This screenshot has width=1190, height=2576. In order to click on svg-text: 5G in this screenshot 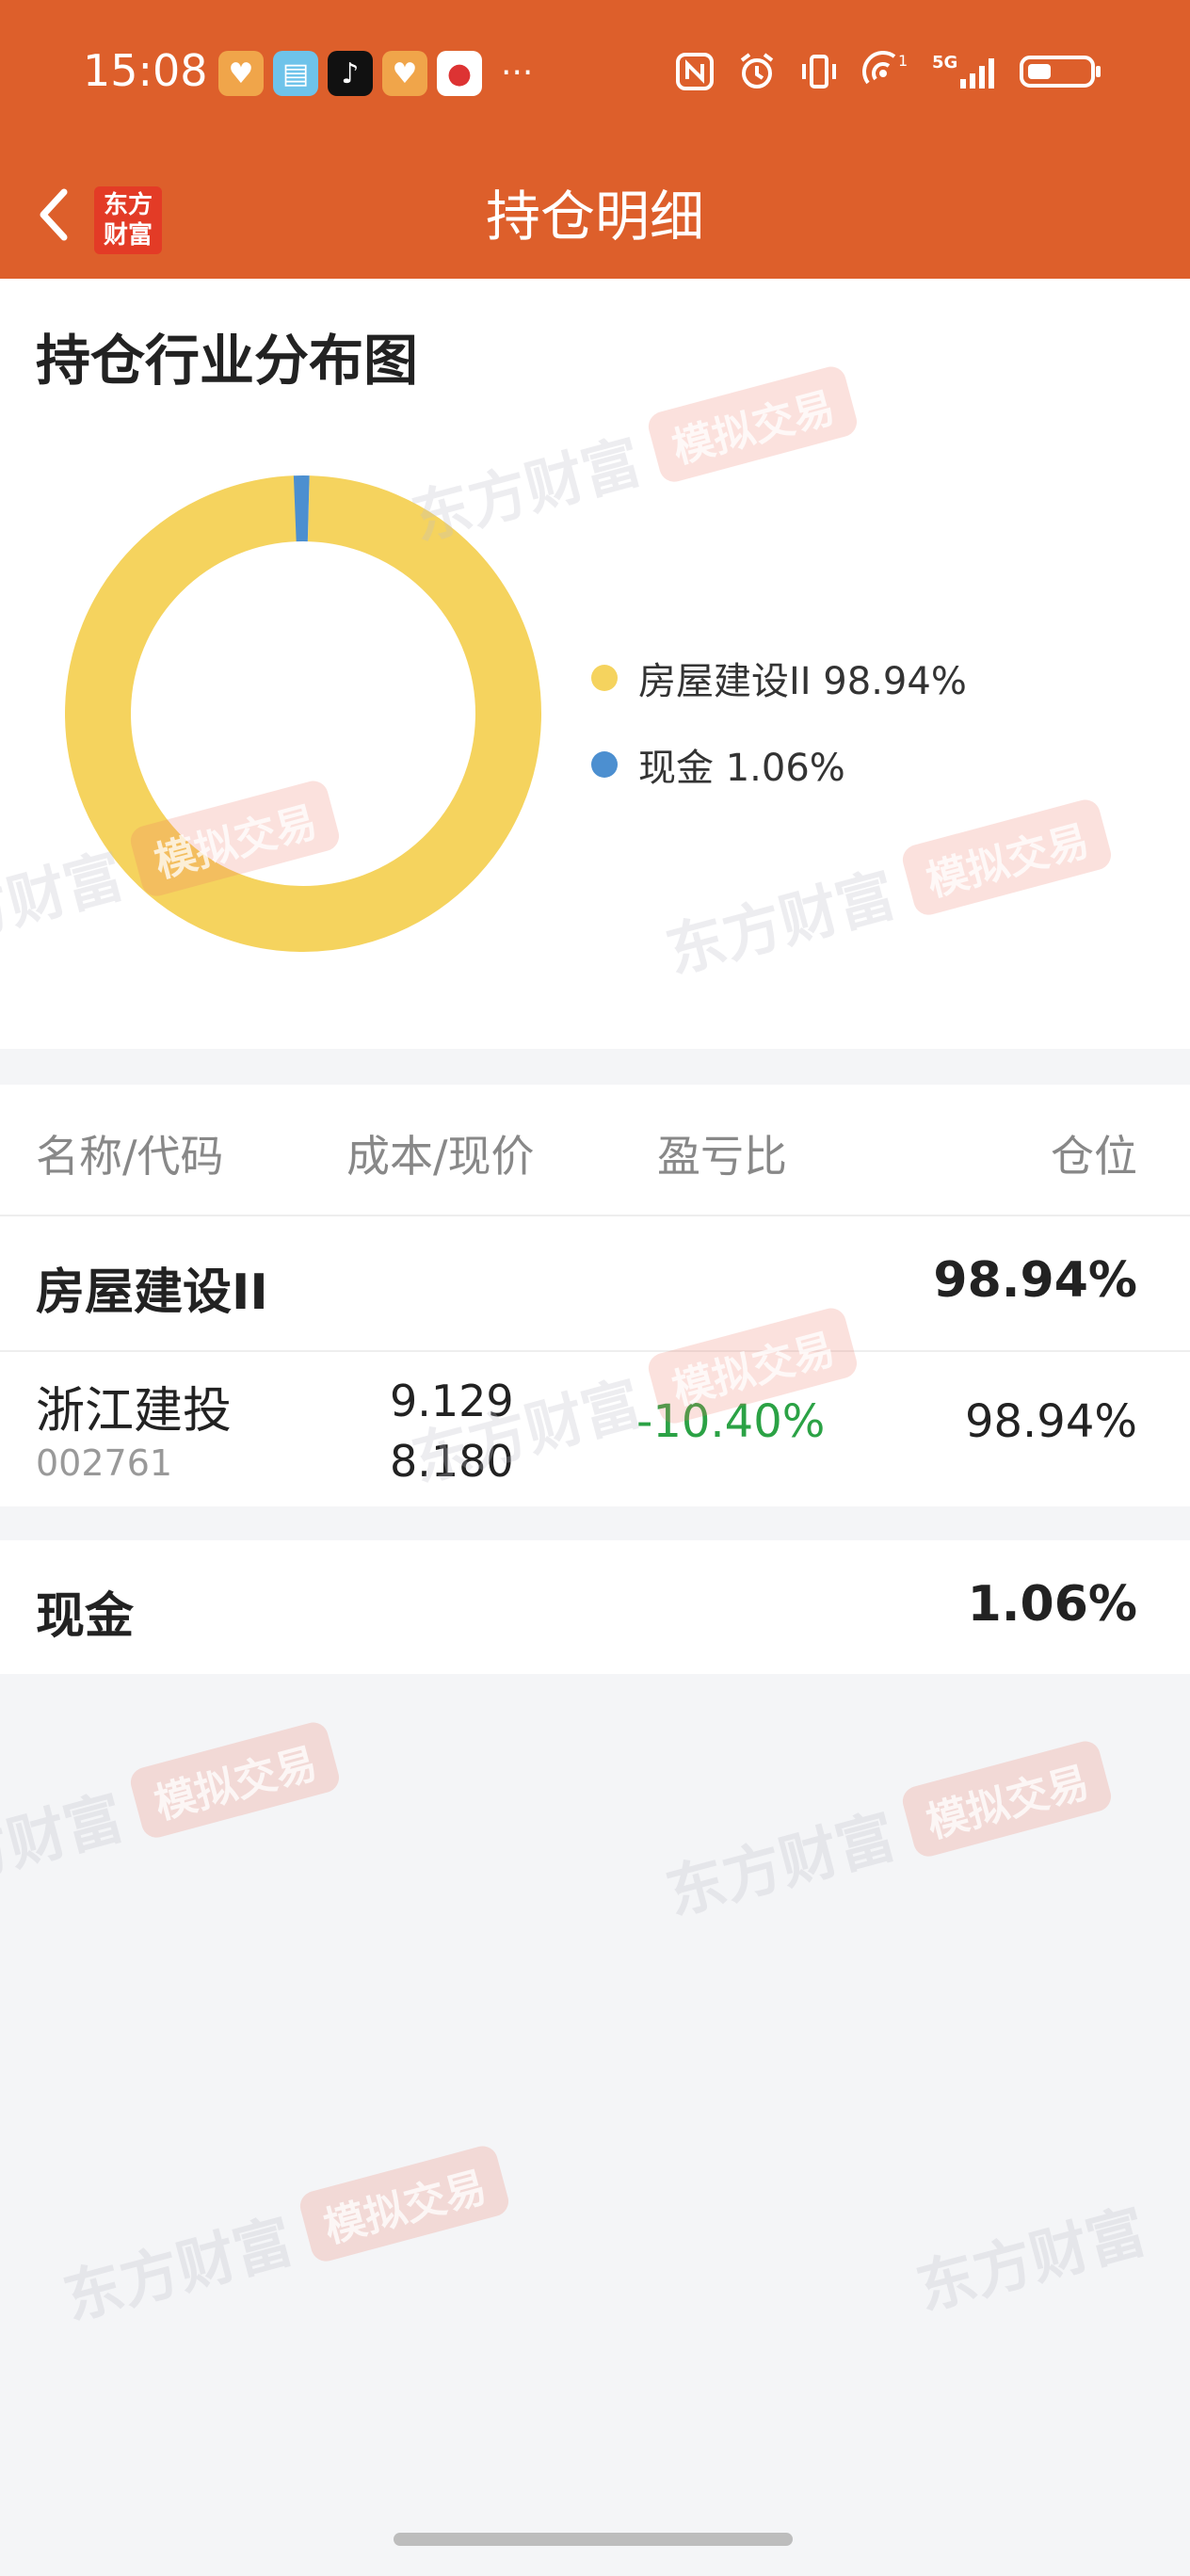, I will do `click(944, 62)`.